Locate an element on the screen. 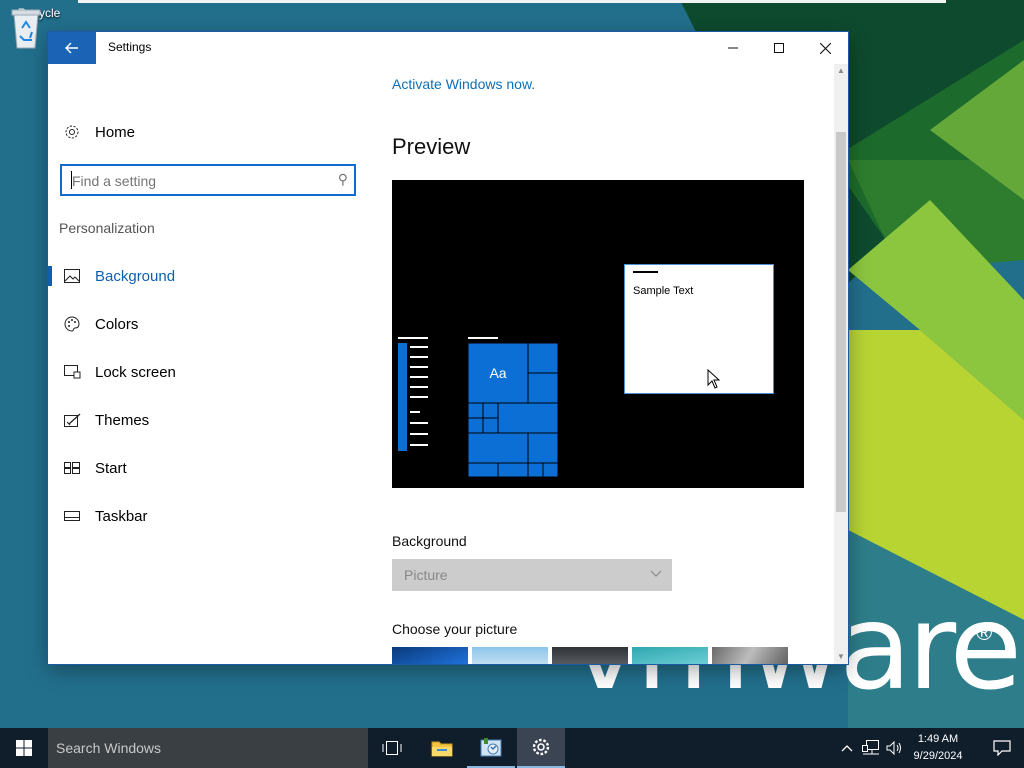 The width and height of the screenshot is (1024, 768). start-button is located at coordinates (24, 748).